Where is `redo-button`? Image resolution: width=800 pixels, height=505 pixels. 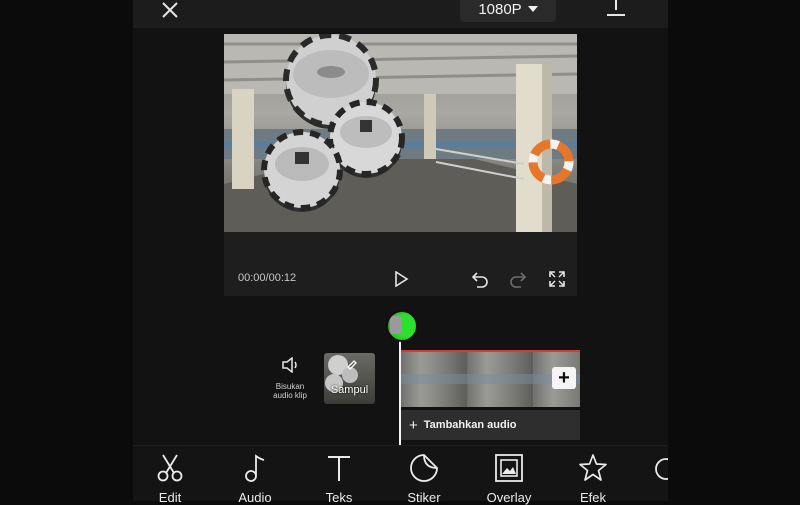 redo-button is located at coordinates (518, 279).